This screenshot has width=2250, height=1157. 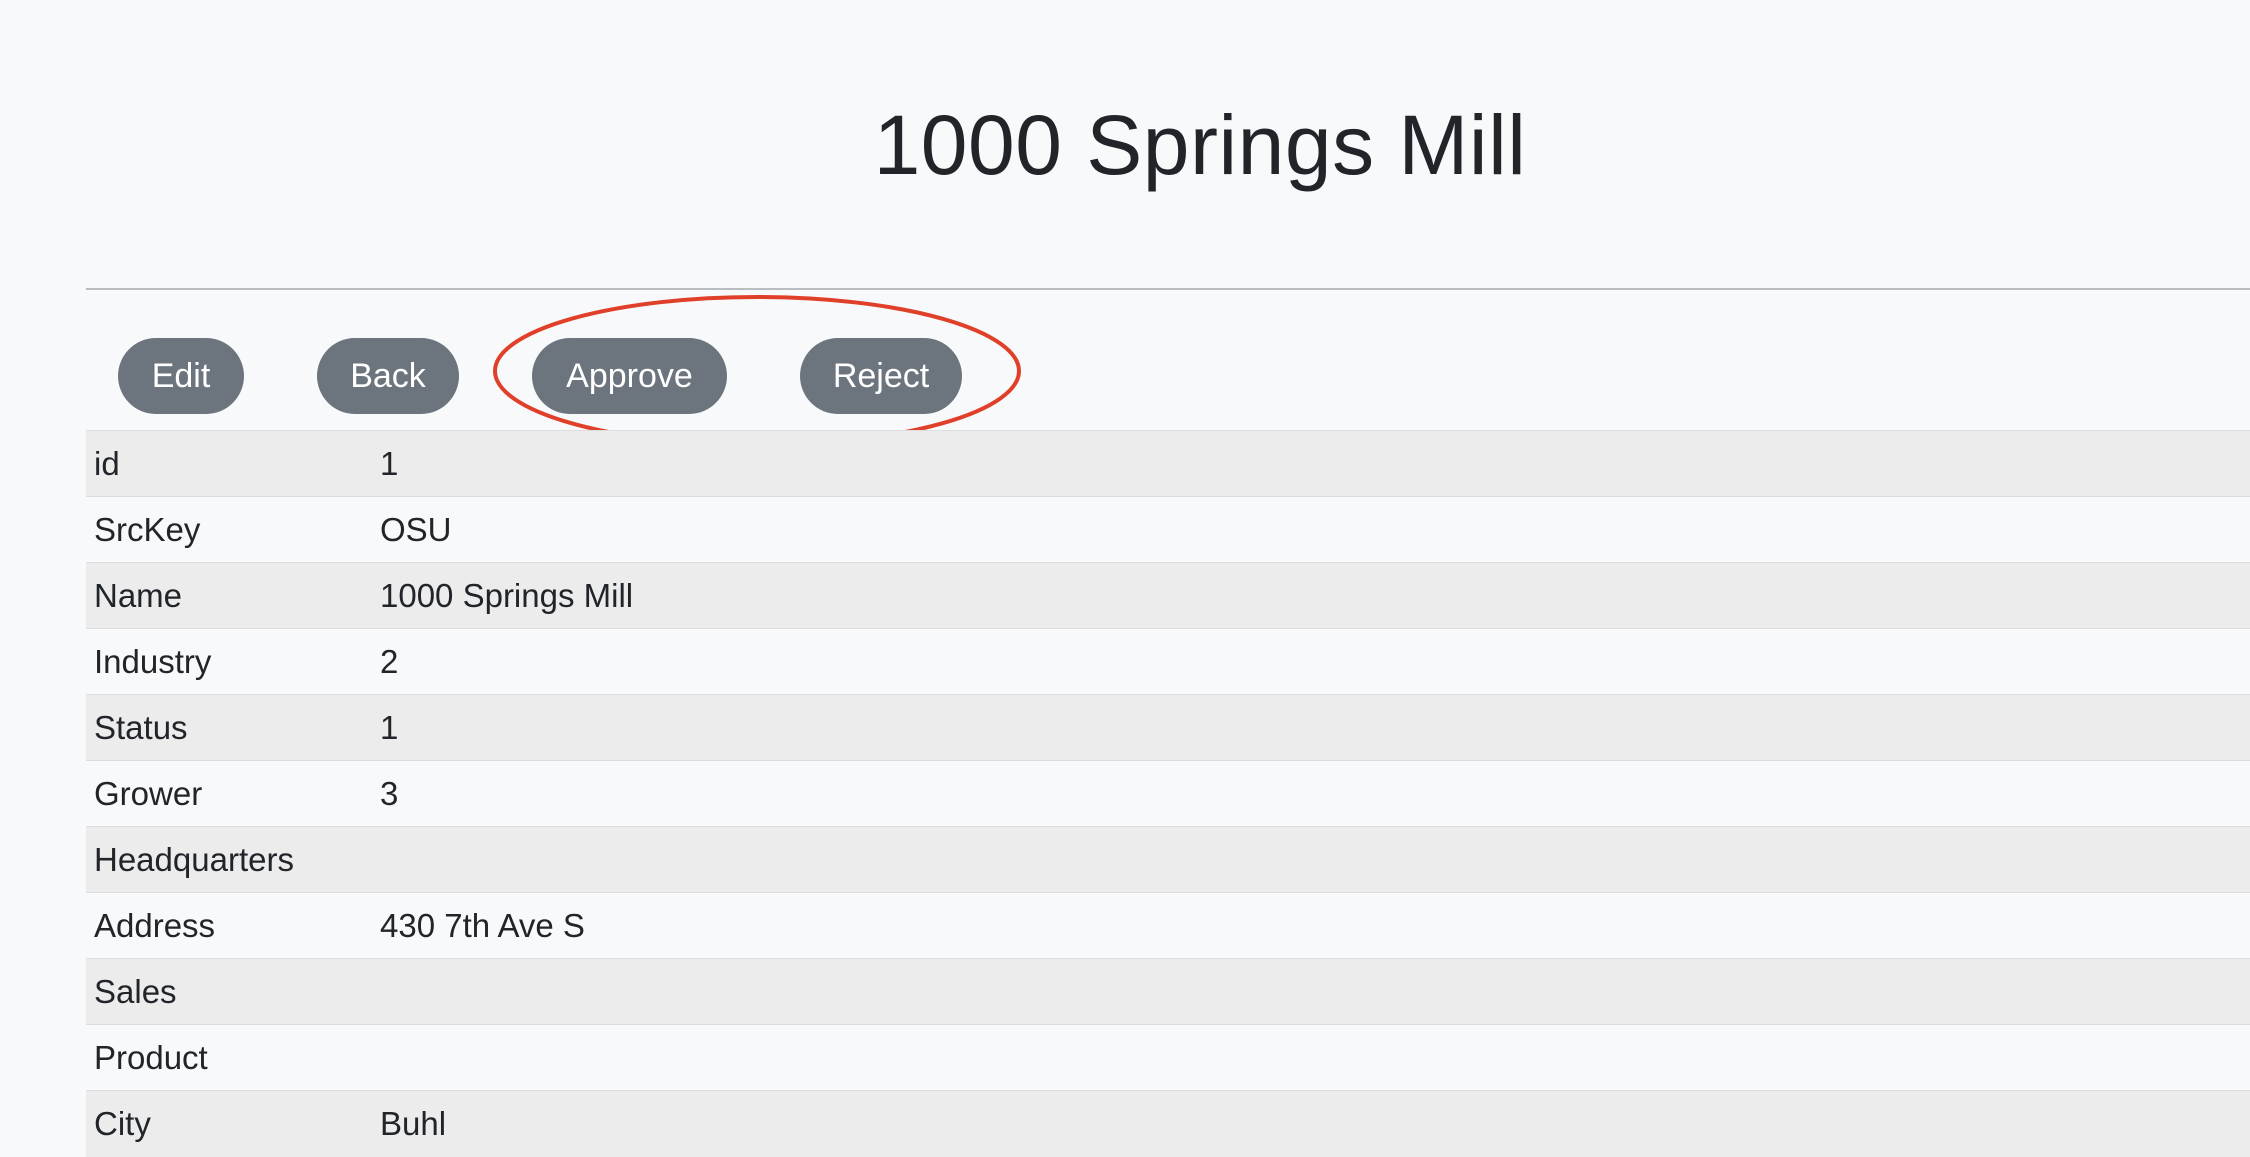 What do you see at coordinates (229, 793) in the screenshot?
I see `field-label: Grower` at bounding box center [229, 793].